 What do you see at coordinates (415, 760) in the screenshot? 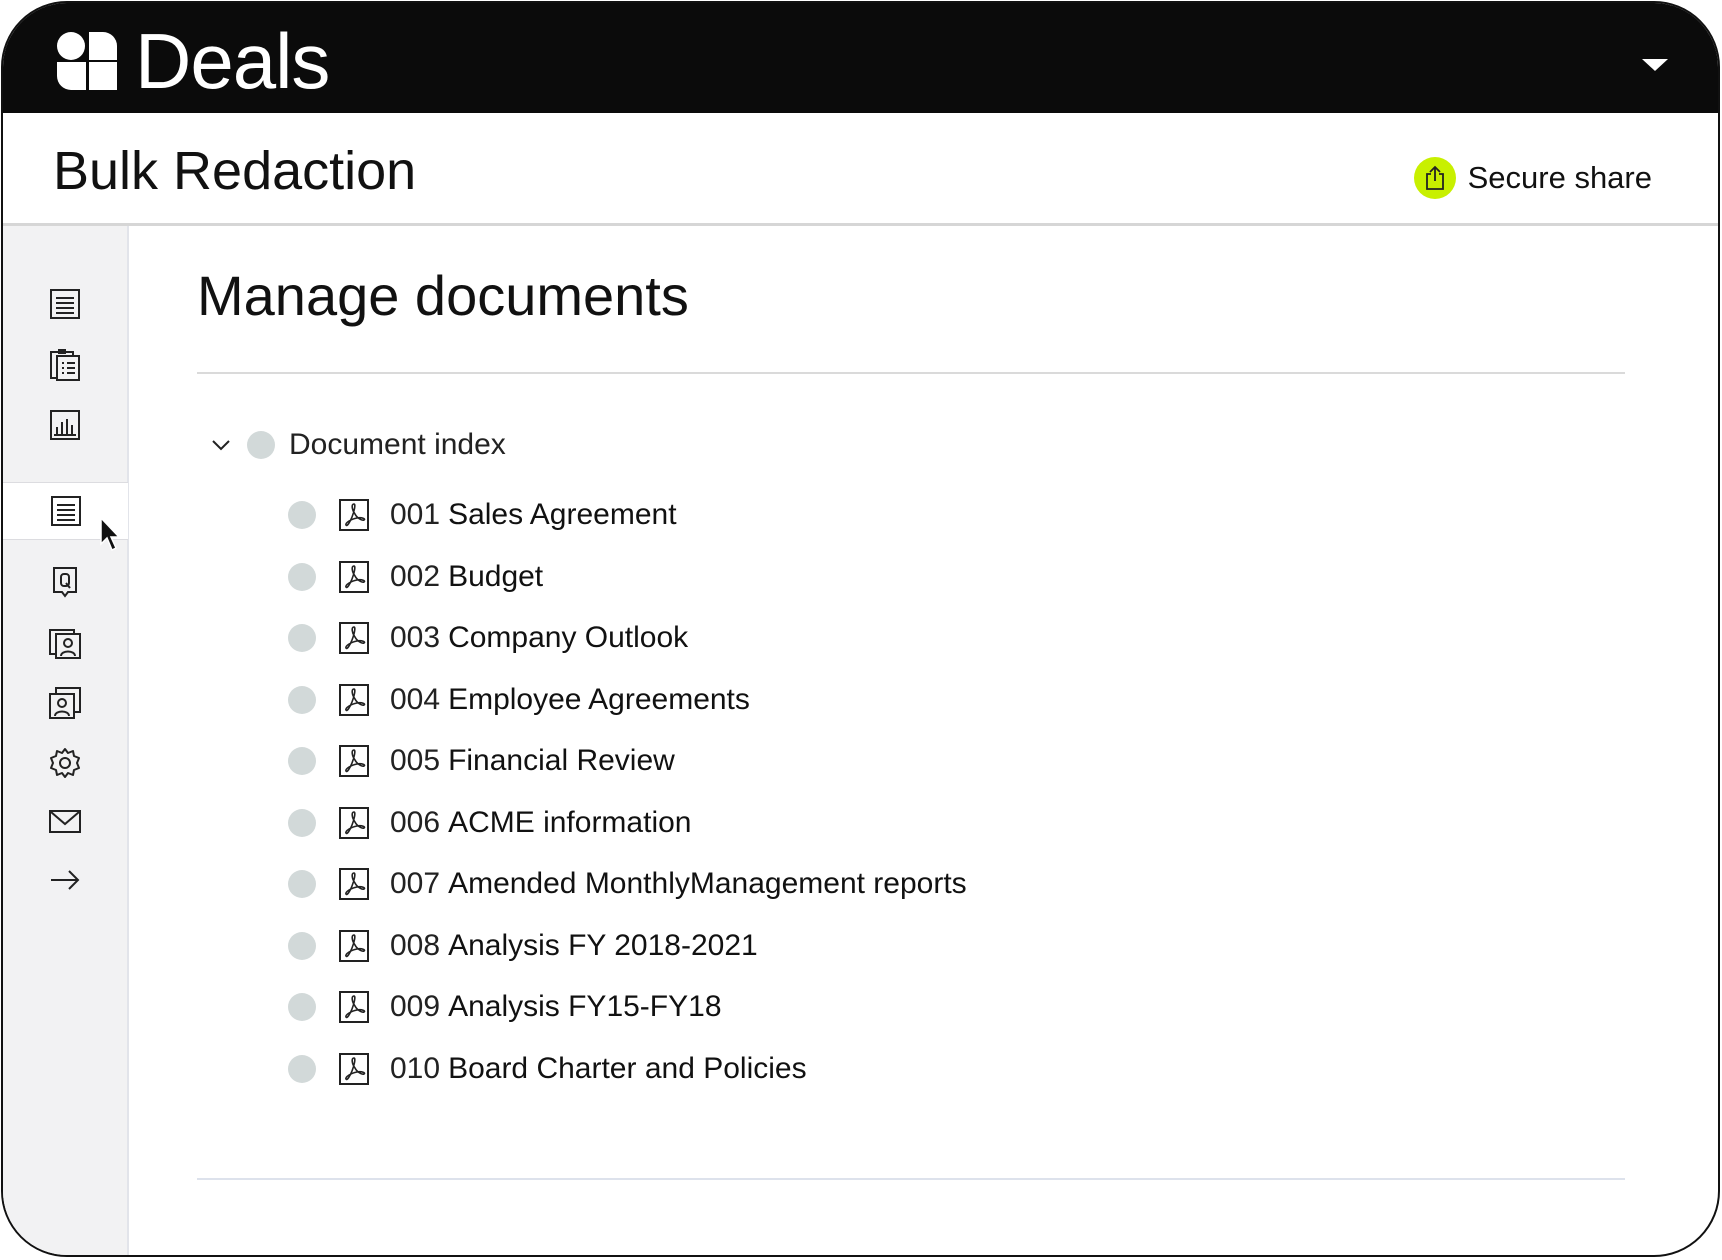
I see `document-number: 005` at bounding box center [415, 760].